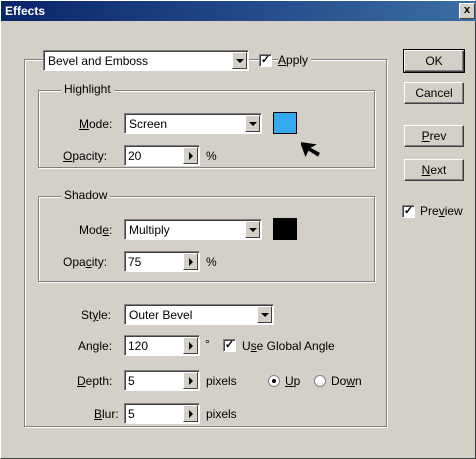 Image resolution: width=476 pixels, height=459 pixels. I want to click on shadow-mode-select: Multiply, so click(193, 229).